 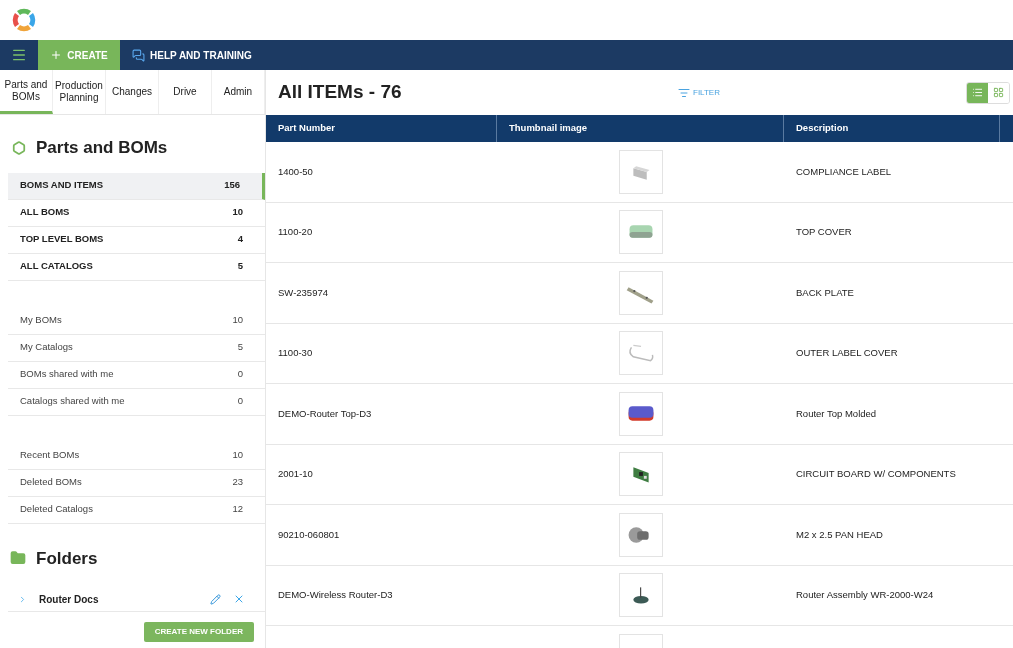 I want to click on column-header: Description, so click(x=892, y=128).